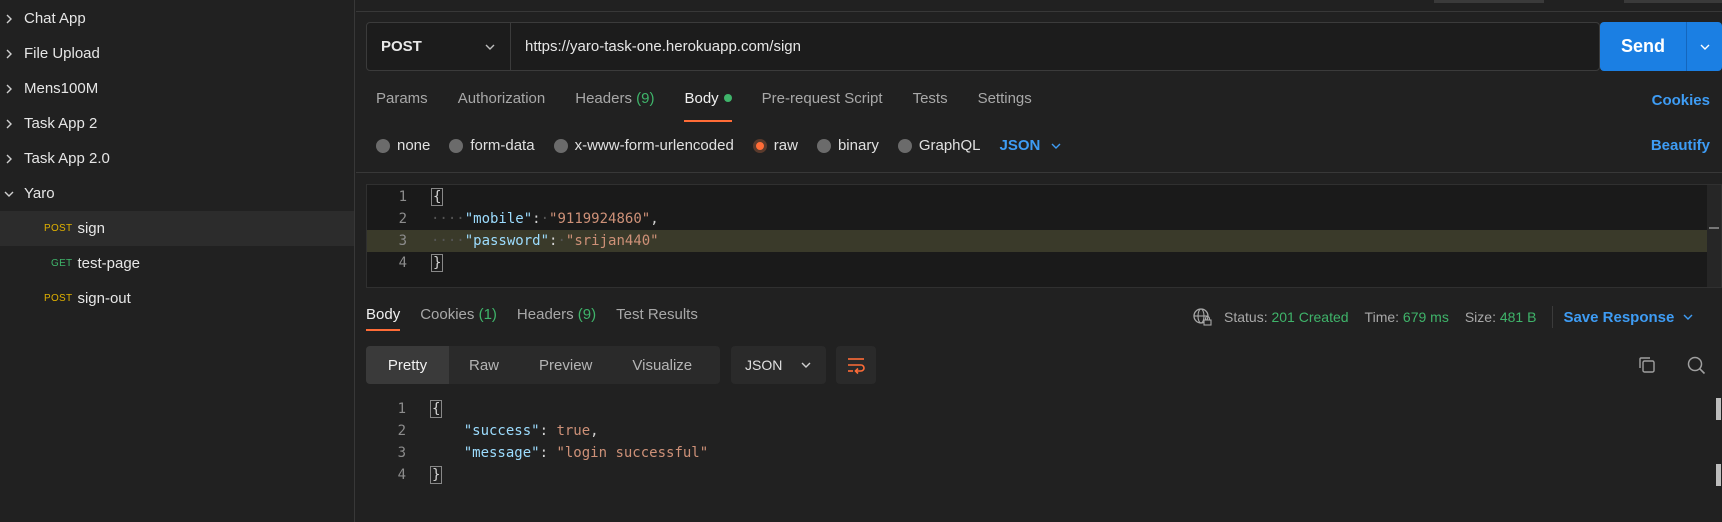  What do you see at coordinates (501, 431) in the screenshot?
I see `json-key: "success"` at bounding box center [501, 431].